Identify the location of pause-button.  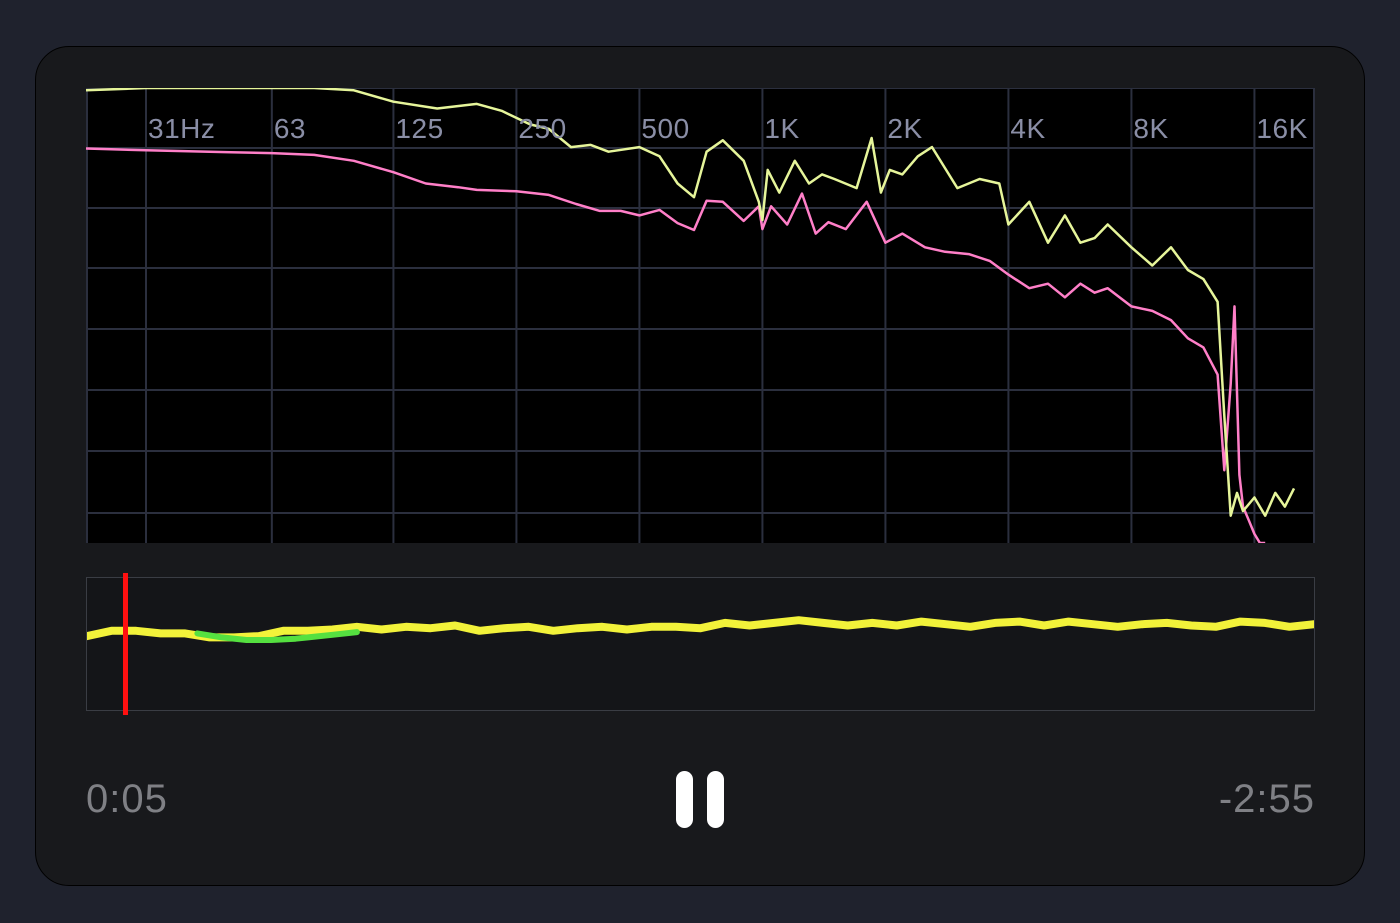
(700, 800).